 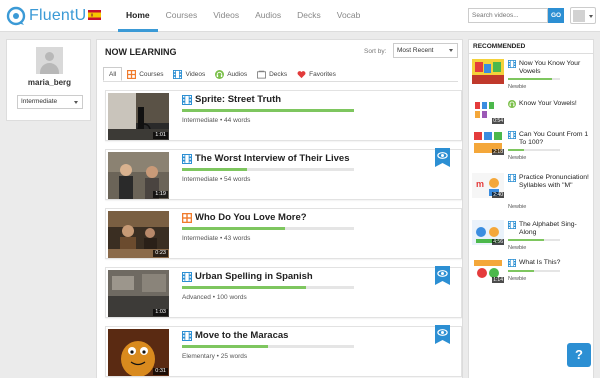 I want to click on video-thumbnail: 1:01, so click(x=138, y=116).